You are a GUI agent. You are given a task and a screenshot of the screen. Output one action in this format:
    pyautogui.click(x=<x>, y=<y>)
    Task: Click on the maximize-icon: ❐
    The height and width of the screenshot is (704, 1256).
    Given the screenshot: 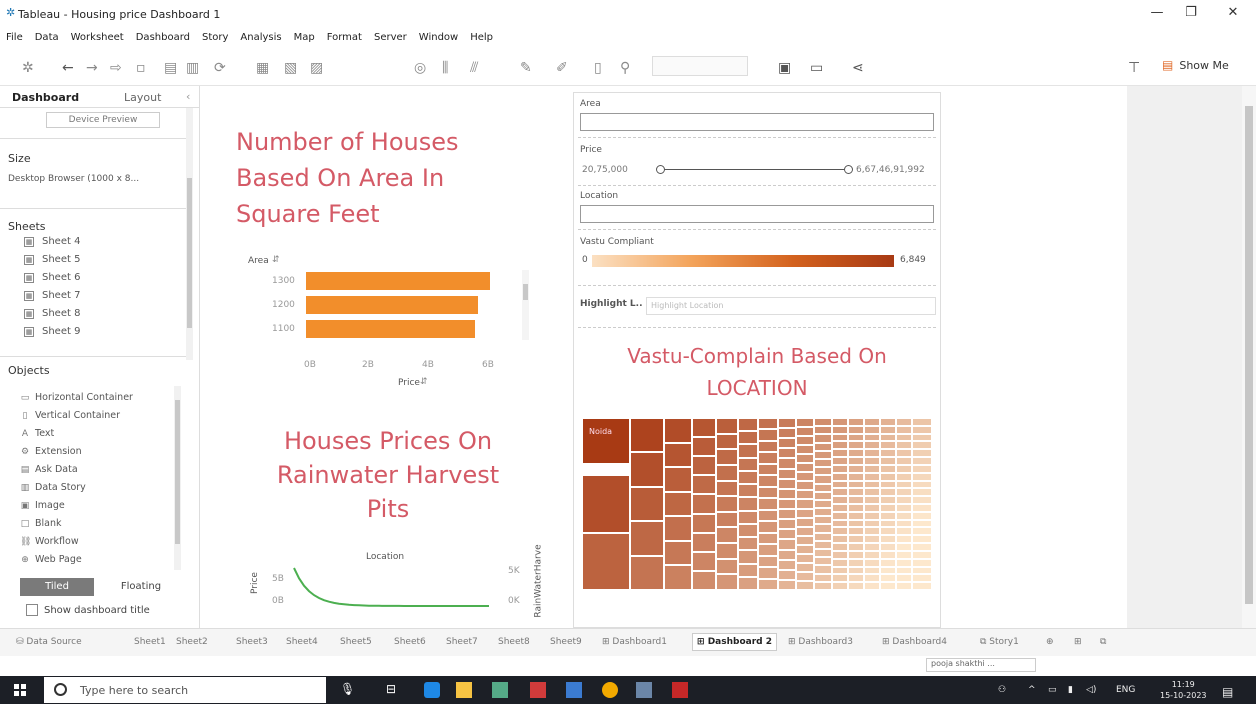 What is the action you would take?
    pyautogui.click(x=1191, y=14)
    